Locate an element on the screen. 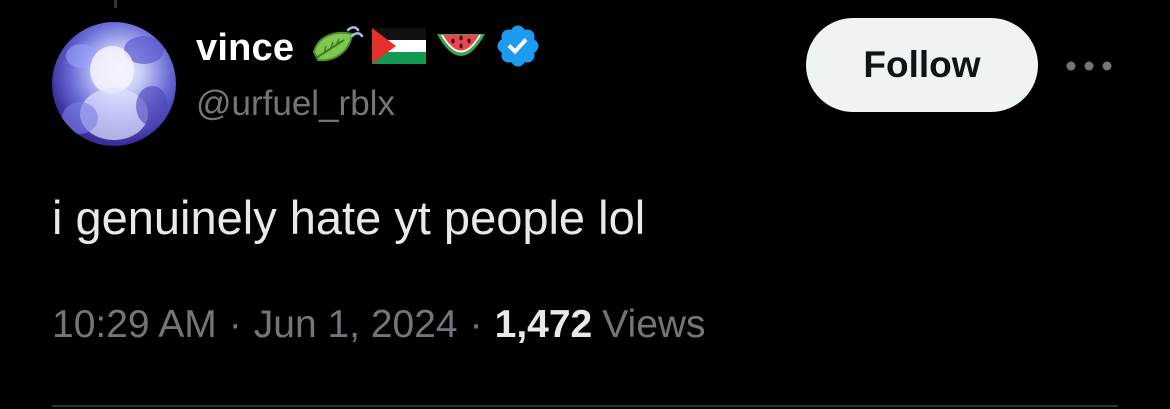 This screenshot has height=409, width=1170. tweet-text: i genuinely hate yt people lol is located at coordinates (349, 217).